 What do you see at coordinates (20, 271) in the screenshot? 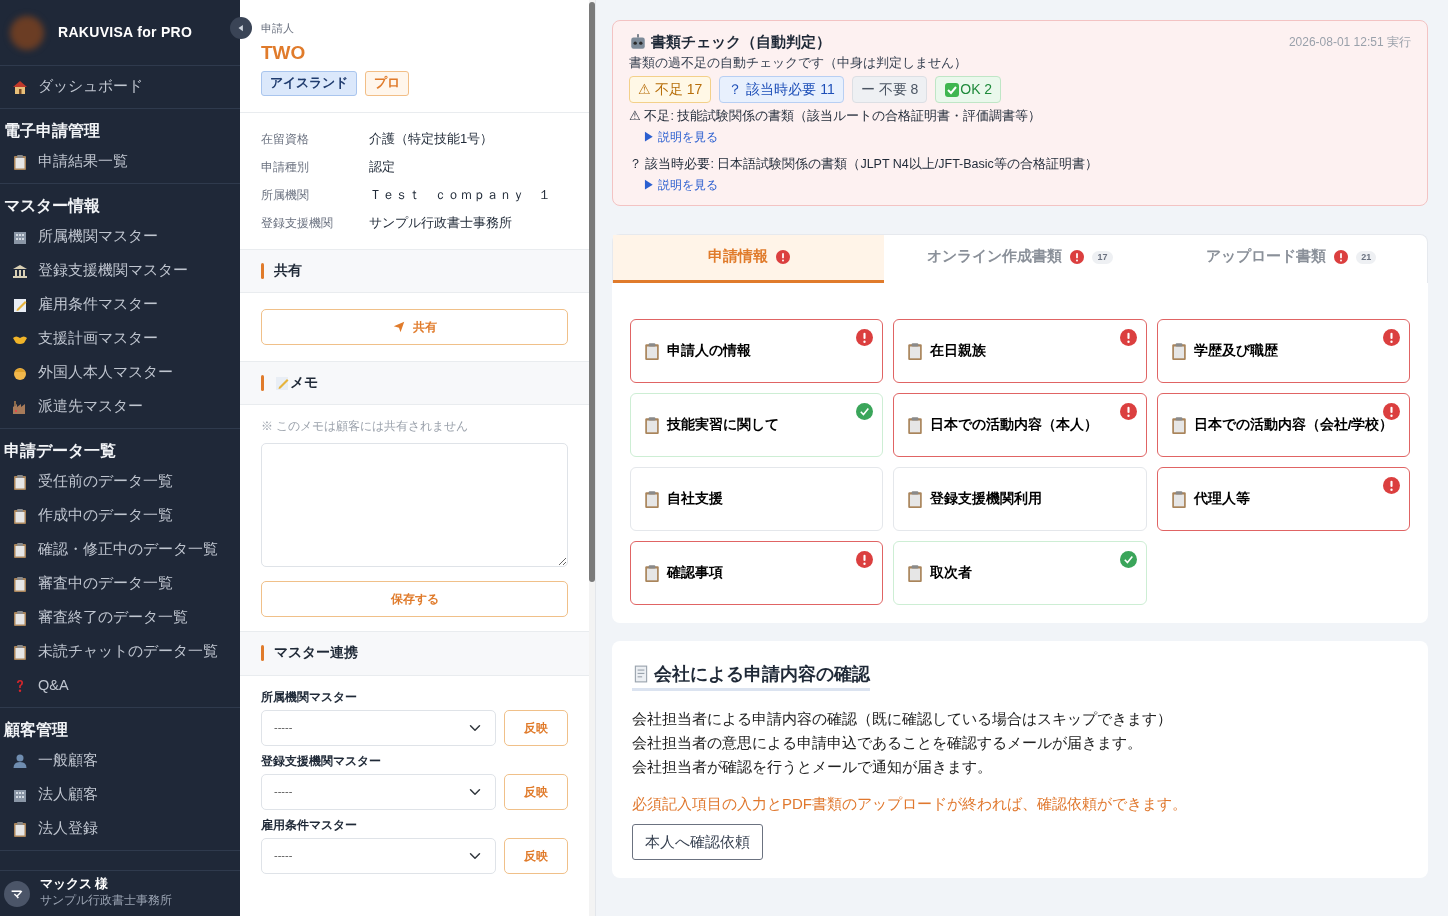
I see `bank-icon` at bounding box center [20, 271].